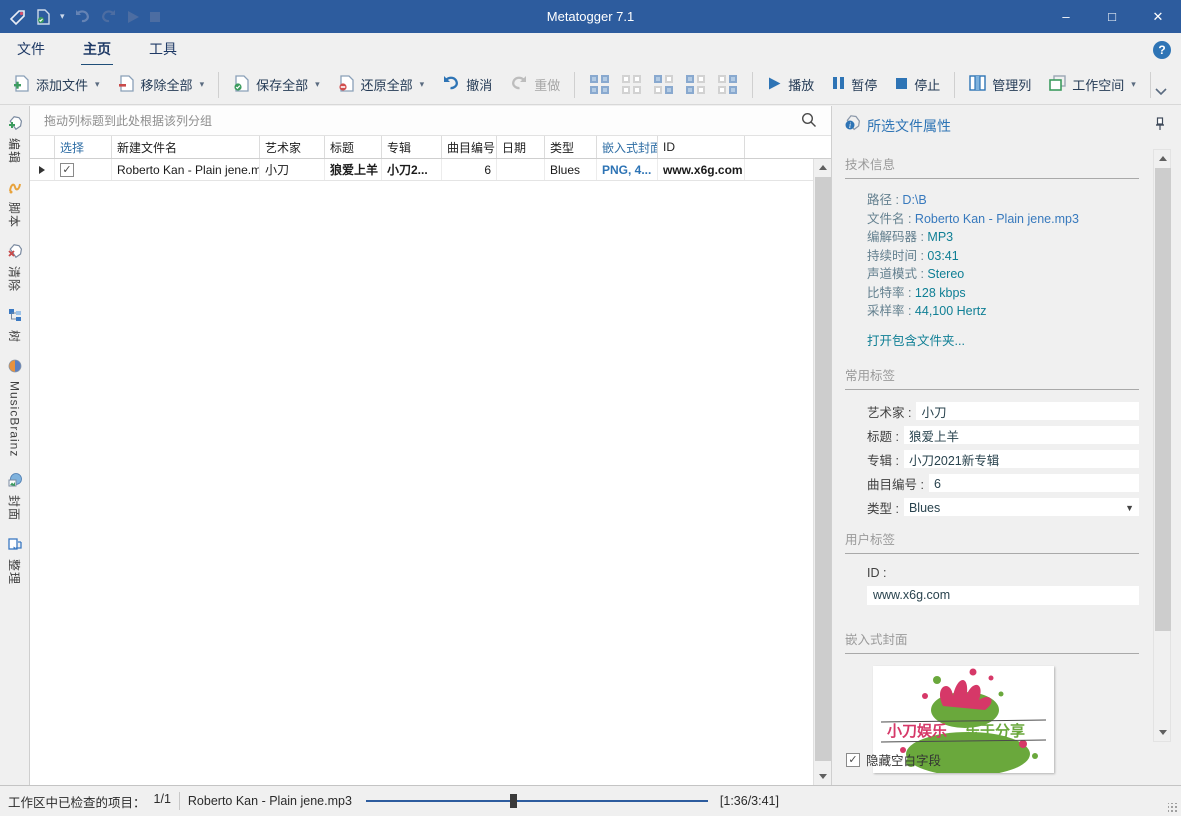 Image resolution: width=1181 pixels, height=816 pixels. What do you see at coordinates (809, 122) in the screenshot?
I see `search-icon` at bounding box center [809, 122].